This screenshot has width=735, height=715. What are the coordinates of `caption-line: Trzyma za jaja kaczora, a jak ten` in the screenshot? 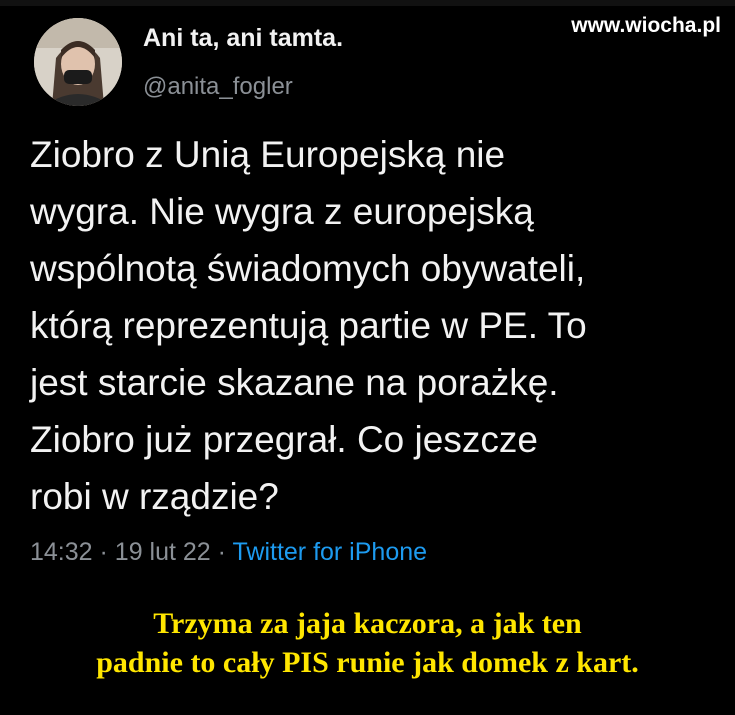 It's located at (367, 623).